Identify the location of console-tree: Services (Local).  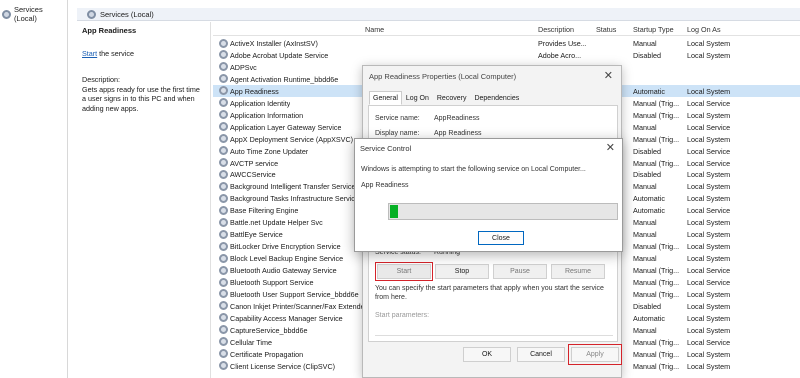
(34, 189).